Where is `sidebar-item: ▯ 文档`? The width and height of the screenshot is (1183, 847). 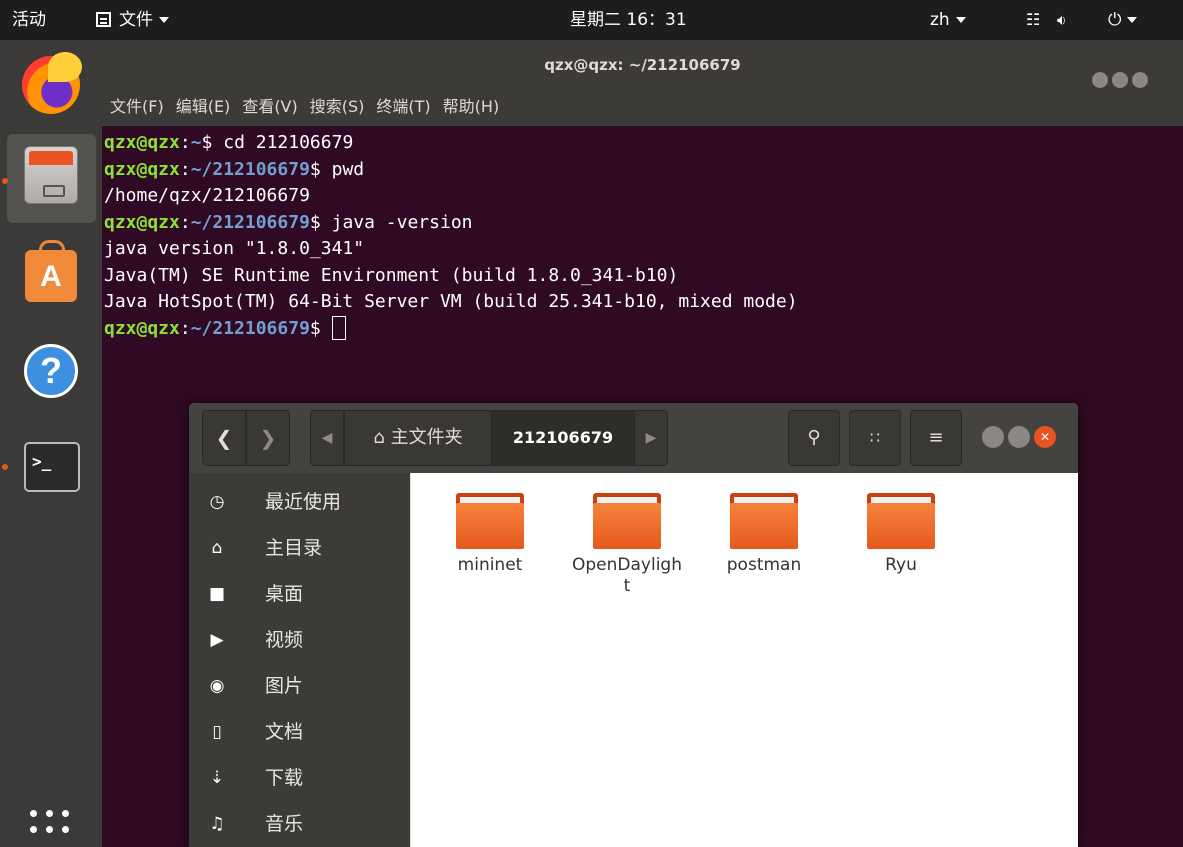
sidebar-item: ▯ 文档 is located at coordinates (299, 732).